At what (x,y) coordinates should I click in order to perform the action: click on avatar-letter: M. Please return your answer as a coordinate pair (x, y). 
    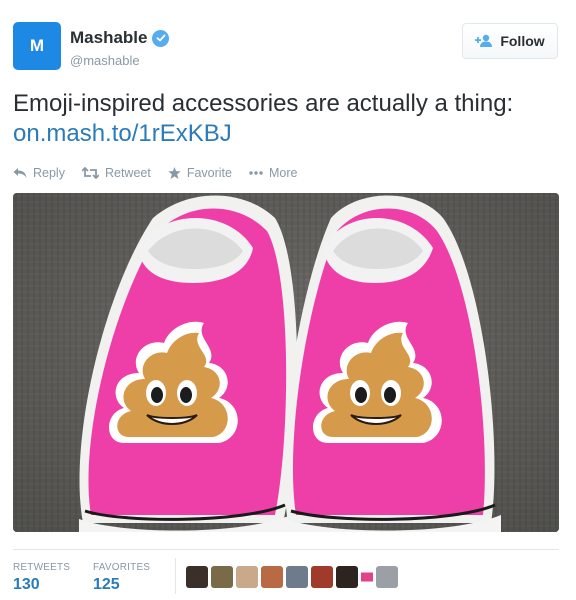
    Looking at the image, I should click on (37, 45).